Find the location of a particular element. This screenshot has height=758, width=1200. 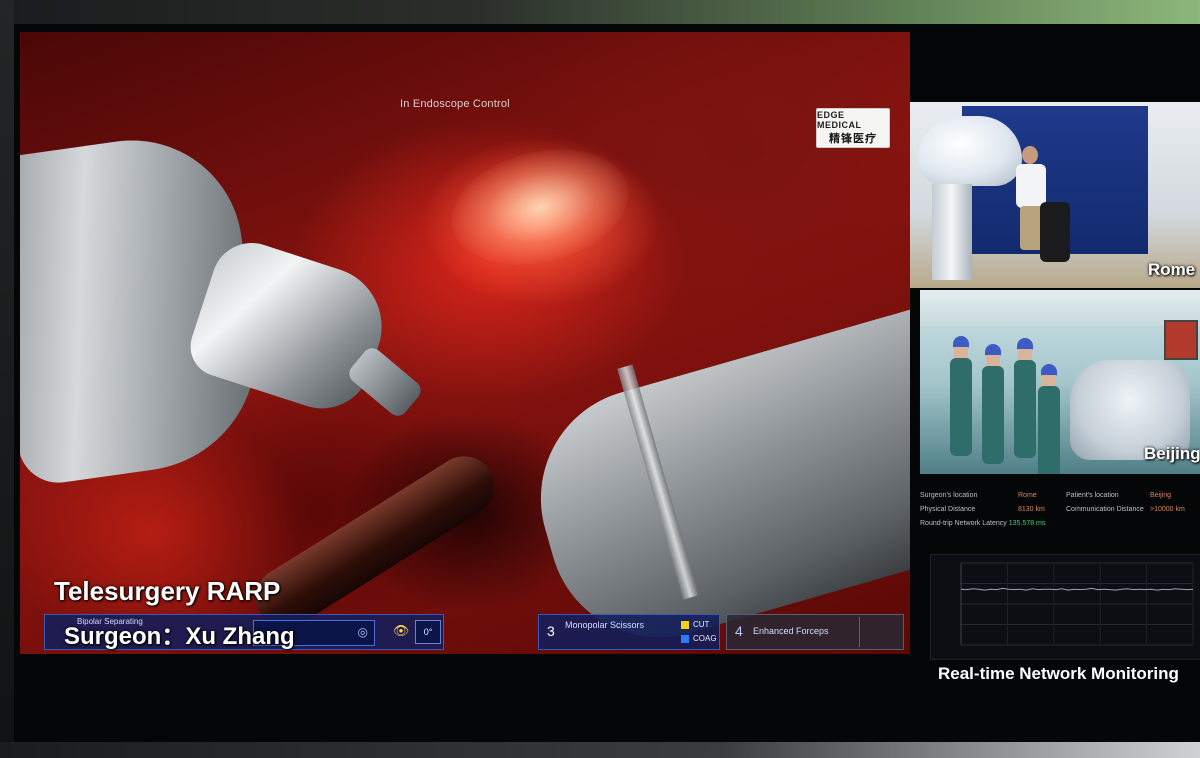

coag-label: COAG is located at coordinates (705, 638).